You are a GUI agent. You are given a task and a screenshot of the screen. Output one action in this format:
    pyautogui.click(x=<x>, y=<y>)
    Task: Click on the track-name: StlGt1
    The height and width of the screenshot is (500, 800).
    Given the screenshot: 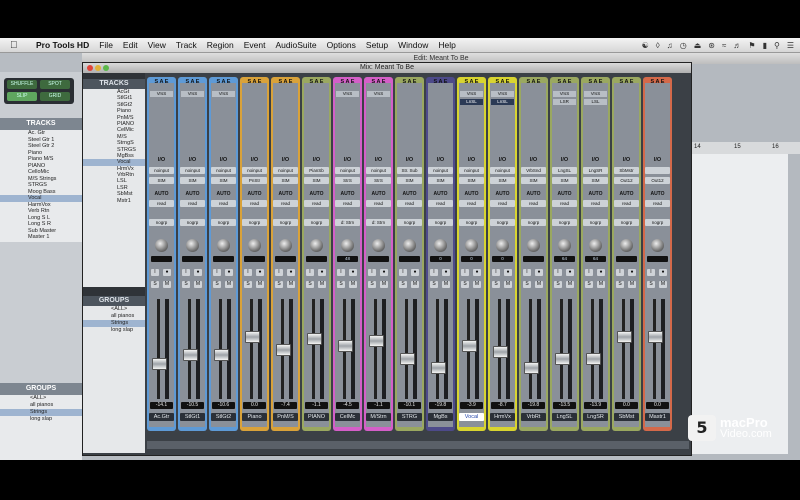 What is the action you would take?
    pyautogui.click(x=192, y=417)
    